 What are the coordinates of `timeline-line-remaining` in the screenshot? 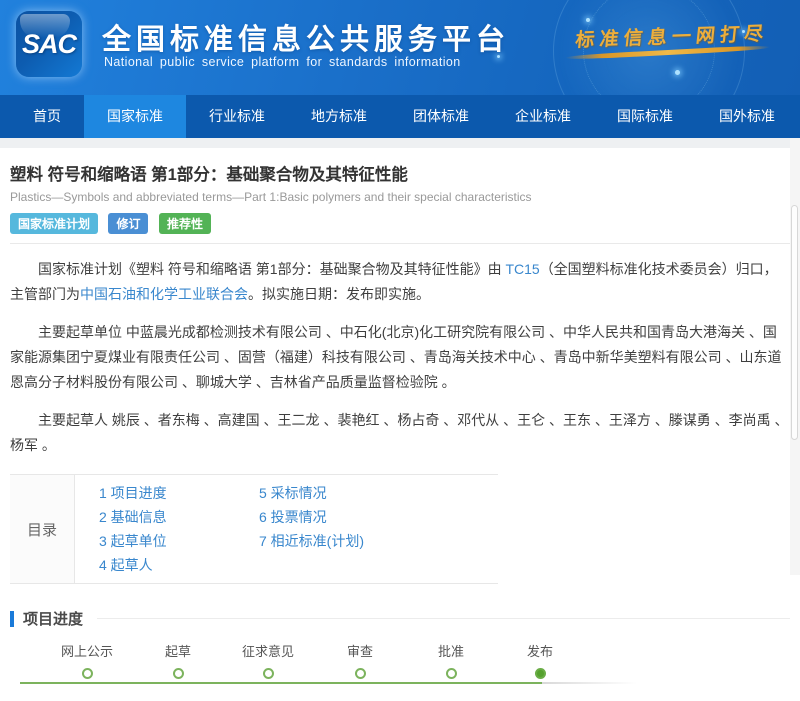 It's located at (589, 683).